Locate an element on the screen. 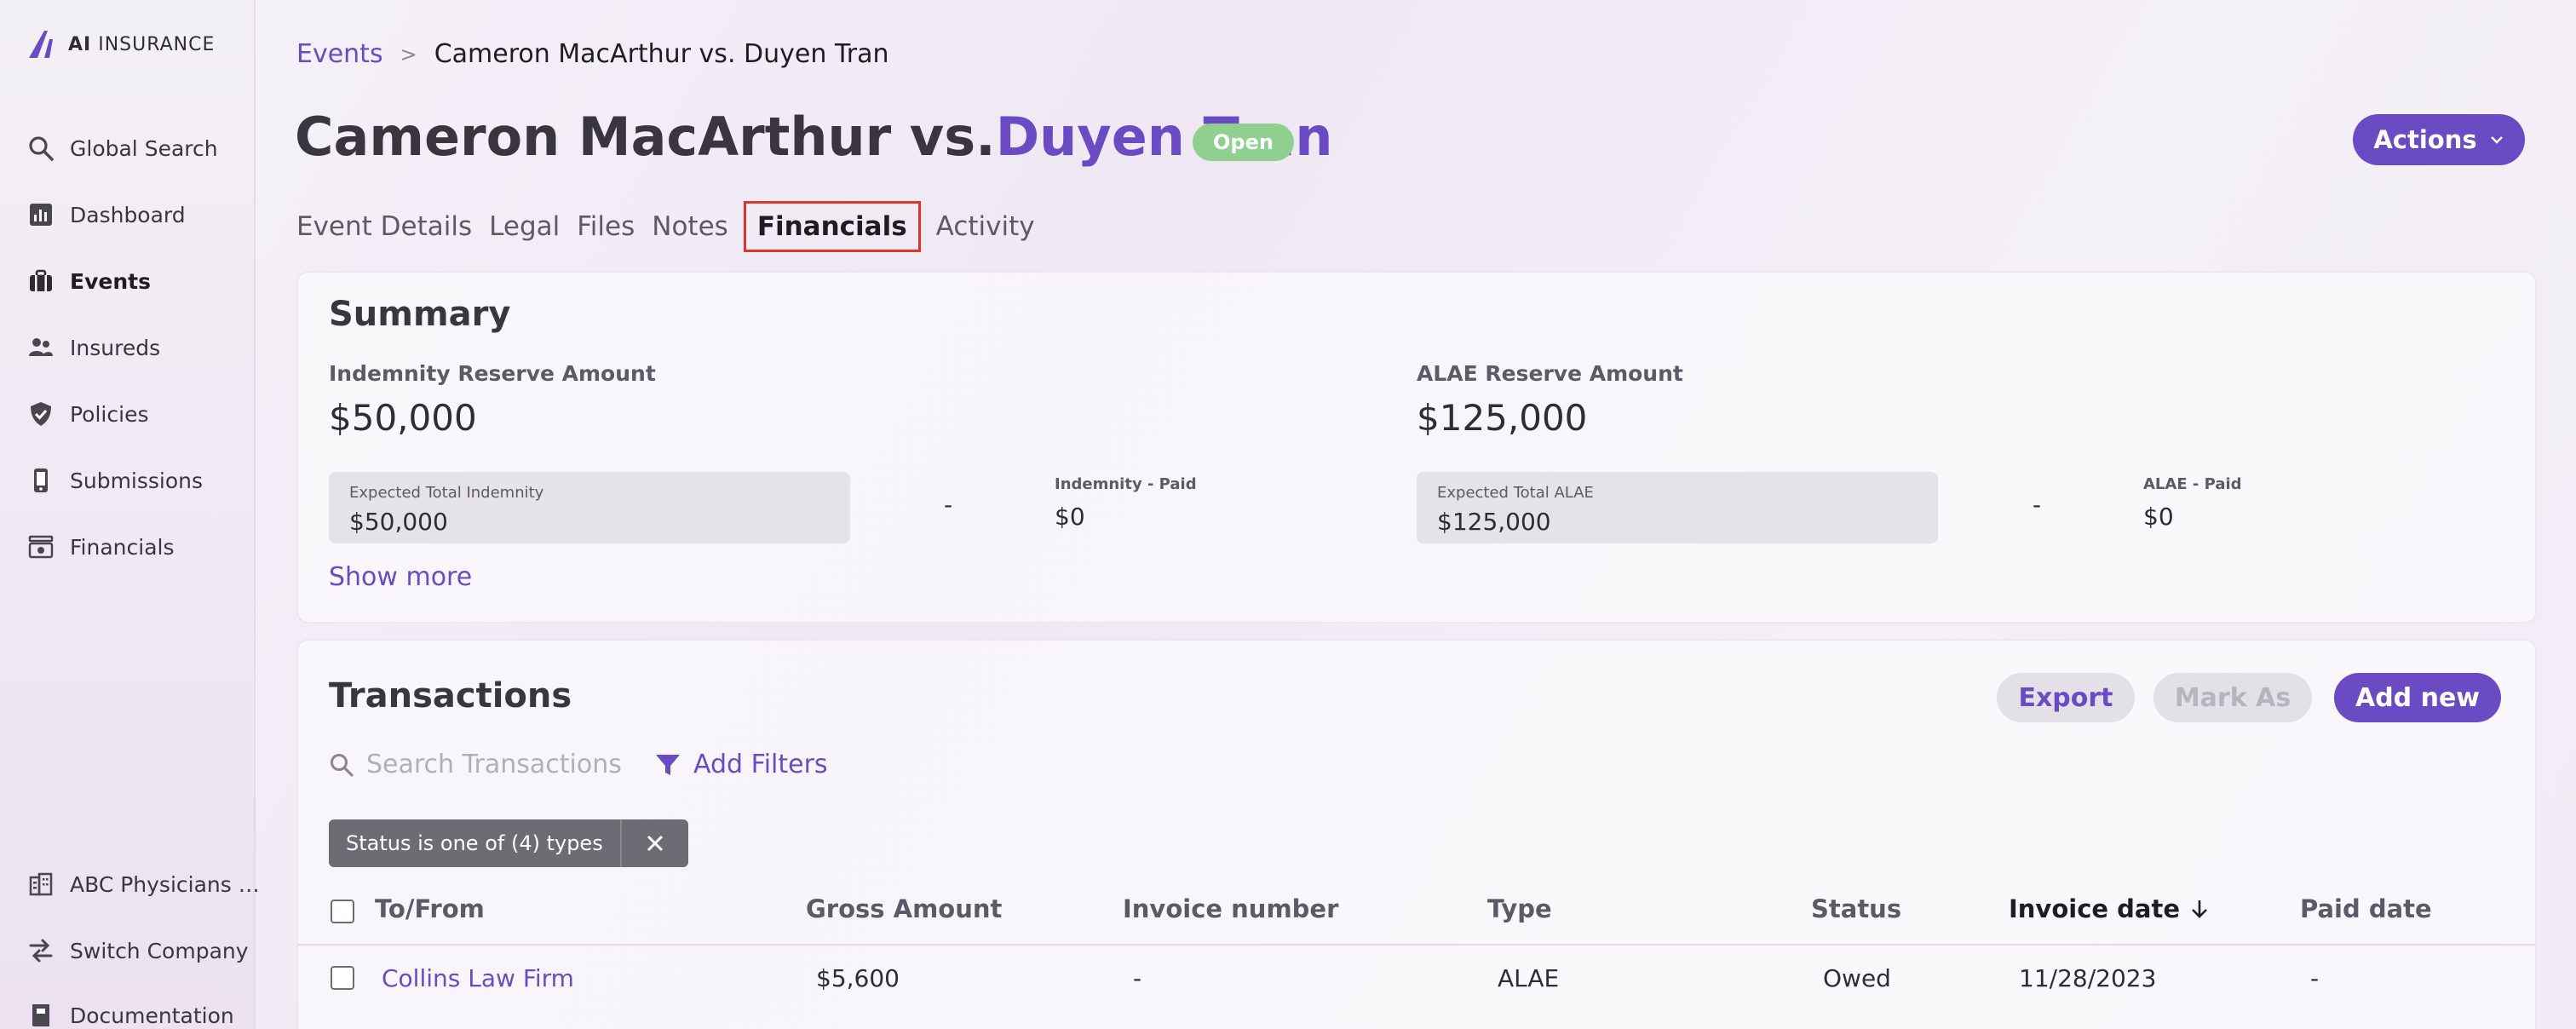  column-header-gross-amount: Gross Amount is located at coordinates (904, 908).